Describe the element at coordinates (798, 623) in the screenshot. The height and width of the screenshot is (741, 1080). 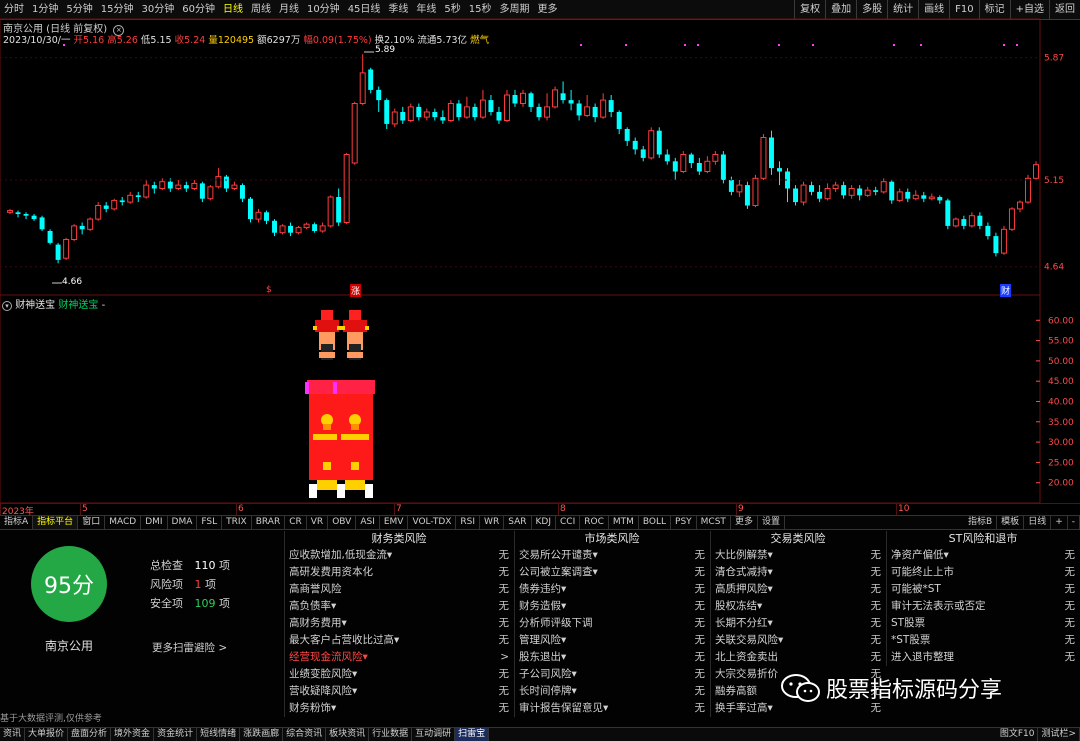
I see `risk-row: 长期不分红▾ 无` at that location.